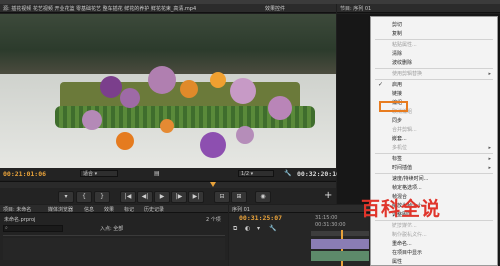 The width and height of the screenshot is (500, 266). Describe the element at coordinates (60, 209) in the screenshot. I see `tab-media-browser: 媒体浏览器` at that location.